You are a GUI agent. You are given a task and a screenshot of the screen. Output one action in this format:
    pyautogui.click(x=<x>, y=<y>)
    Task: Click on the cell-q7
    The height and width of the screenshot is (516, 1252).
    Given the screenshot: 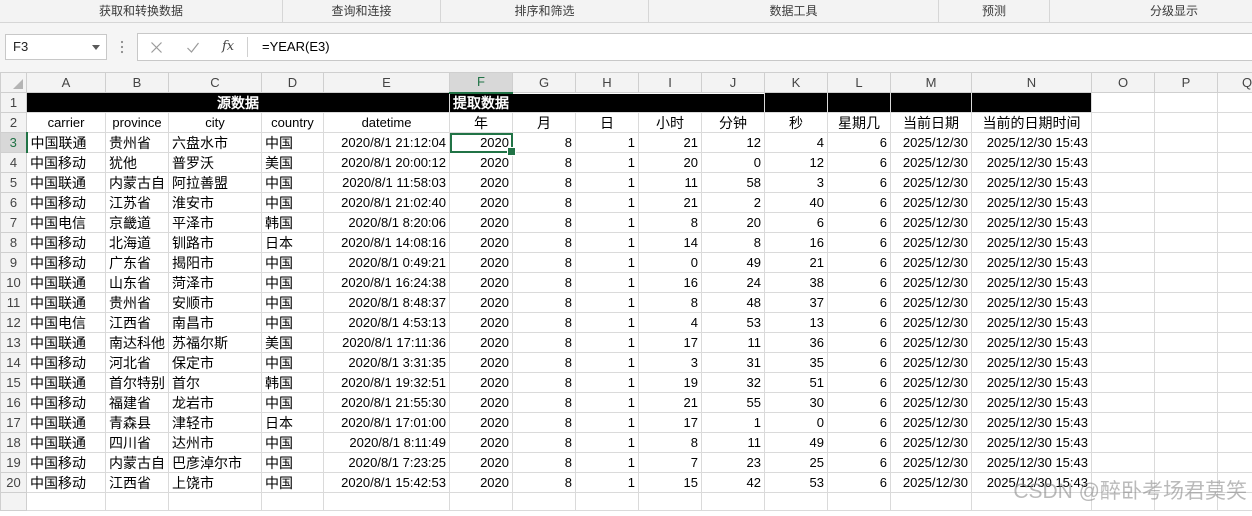 What is the action you would take?
    pyautogui.click(x=1234, y=222)
    